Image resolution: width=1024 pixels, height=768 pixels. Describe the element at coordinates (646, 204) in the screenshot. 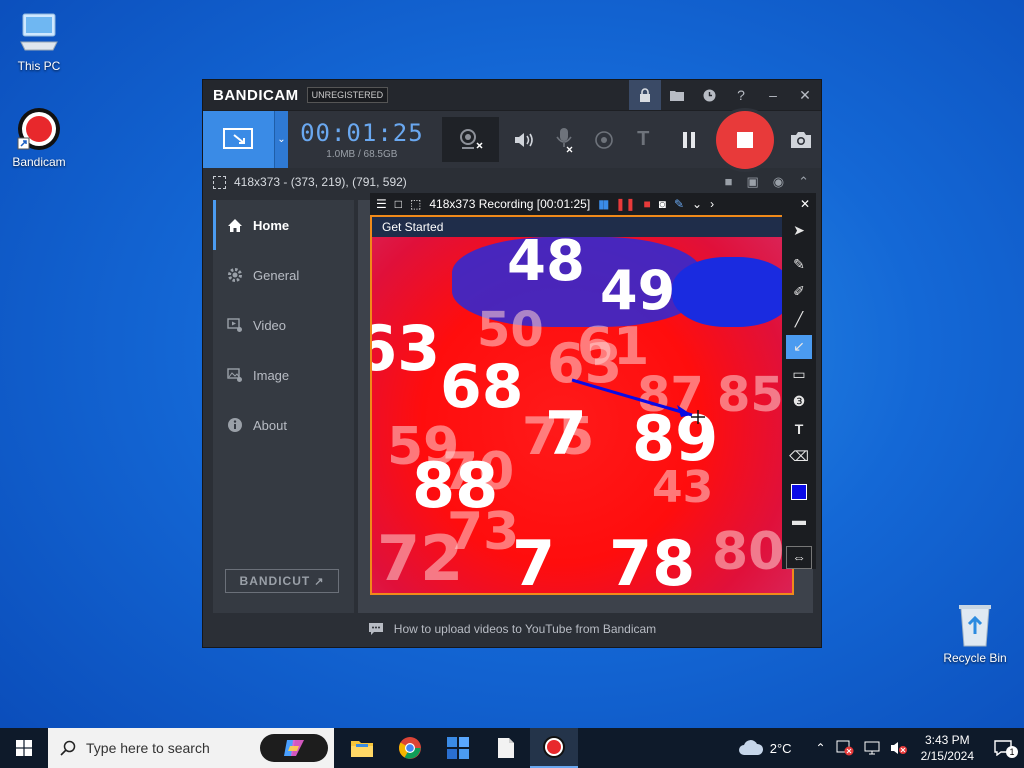

I see `stop-icon: ■` at that location.